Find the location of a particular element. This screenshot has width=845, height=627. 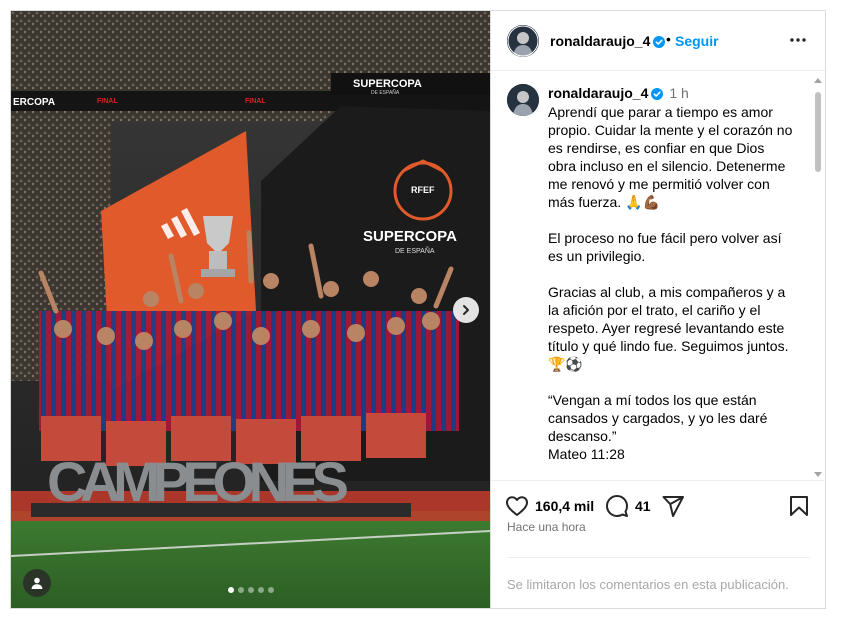

carousel-indicator is located at coordinates (251, 590).